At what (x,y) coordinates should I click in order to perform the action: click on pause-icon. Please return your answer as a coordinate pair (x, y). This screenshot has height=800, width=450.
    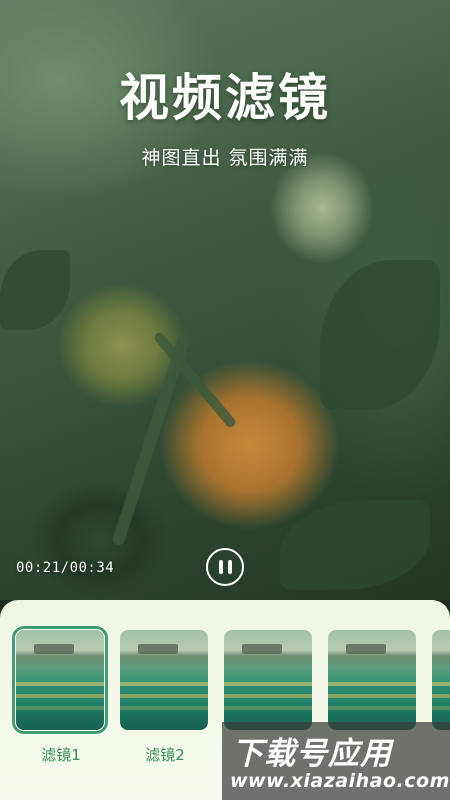
    Looking at the image, I should click on (220, 567).